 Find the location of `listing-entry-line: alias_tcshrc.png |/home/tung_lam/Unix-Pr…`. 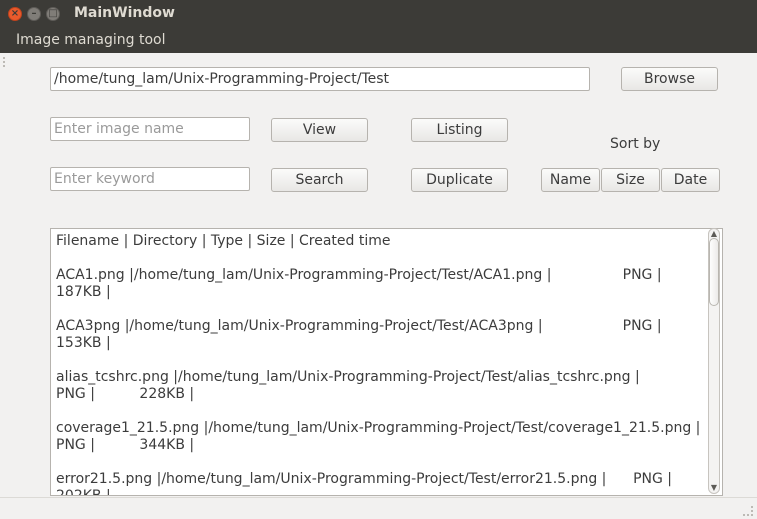

listing-entry-line: alias_tcshrc.png |/home/tung_lam/Unix-Pr… is located at coordinates (348, 377).